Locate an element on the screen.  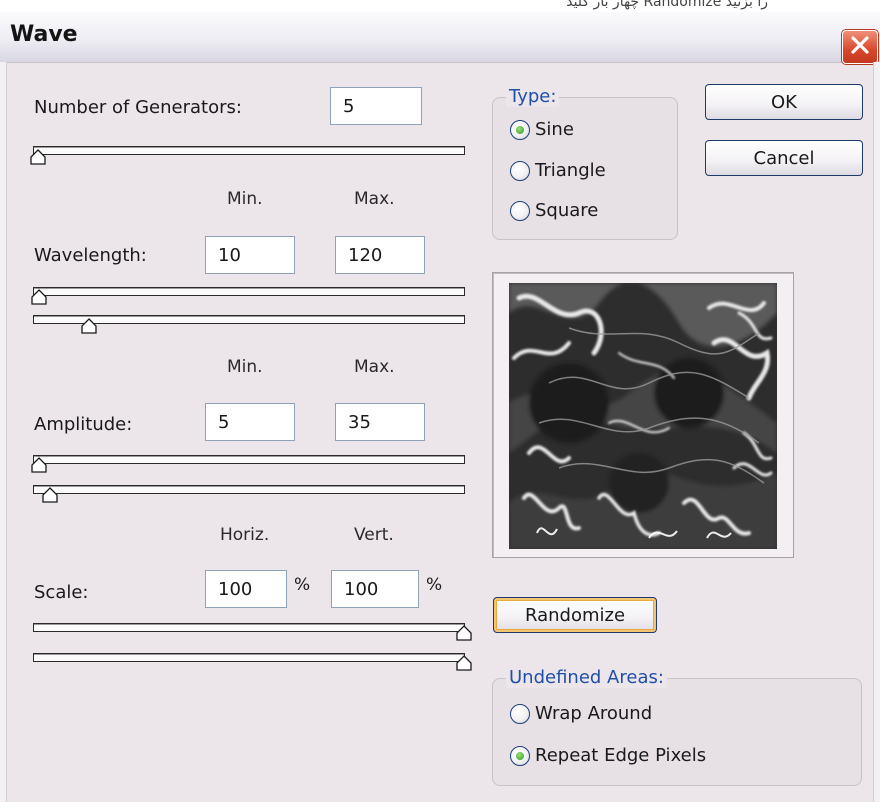
amplitude-max-field: 35 is located at coordinates (380, 422).